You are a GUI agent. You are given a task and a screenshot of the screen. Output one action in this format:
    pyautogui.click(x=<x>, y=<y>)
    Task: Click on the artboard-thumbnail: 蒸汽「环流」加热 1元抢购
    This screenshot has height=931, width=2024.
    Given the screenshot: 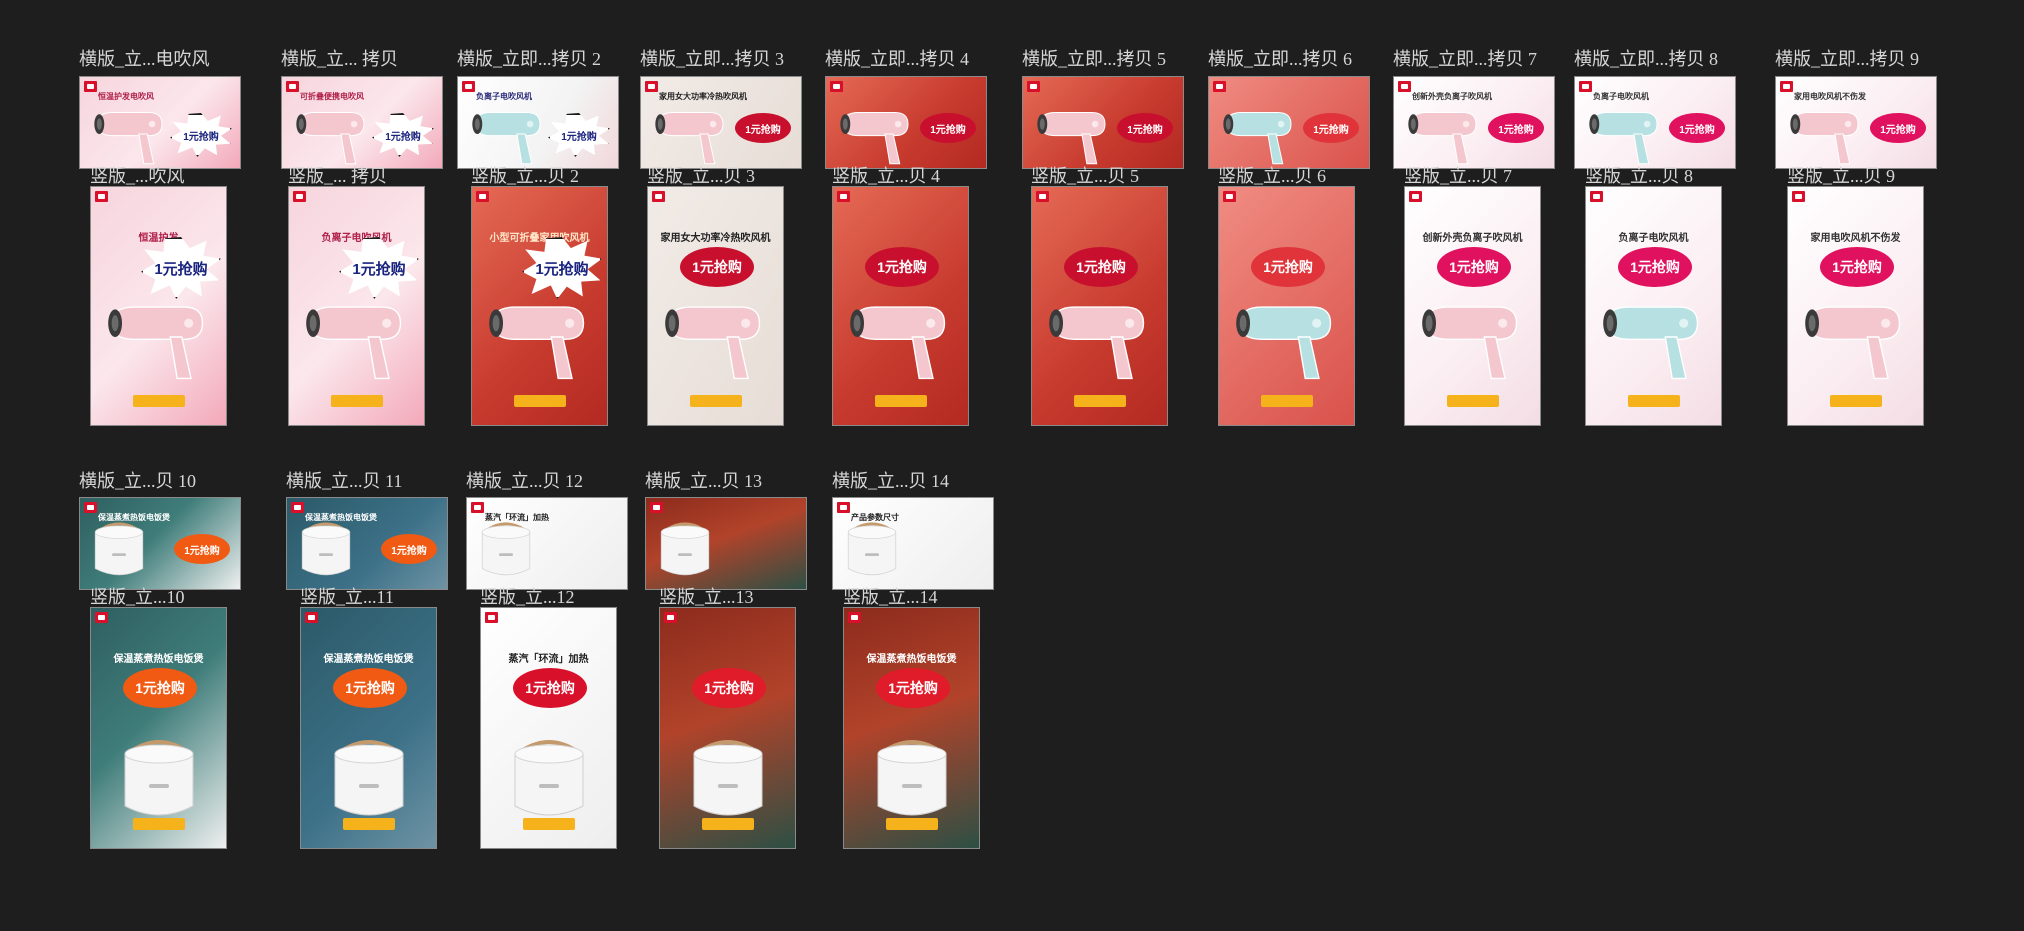 What is the action you would take?
    pyautogui.click(x=548, y=728)
    